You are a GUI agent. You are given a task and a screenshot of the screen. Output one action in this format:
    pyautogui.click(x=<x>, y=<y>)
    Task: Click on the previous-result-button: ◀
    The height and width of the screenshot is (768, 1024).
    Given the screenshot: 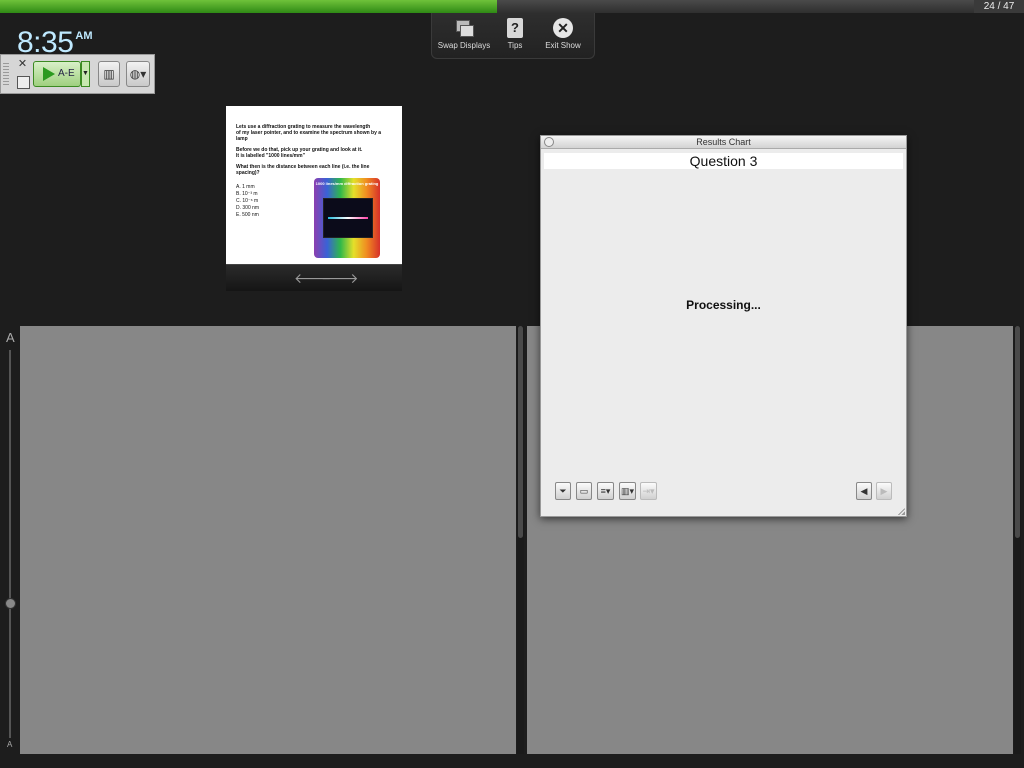 What is the action you would take?
    pyautogui.click(x=864, y=491)
    